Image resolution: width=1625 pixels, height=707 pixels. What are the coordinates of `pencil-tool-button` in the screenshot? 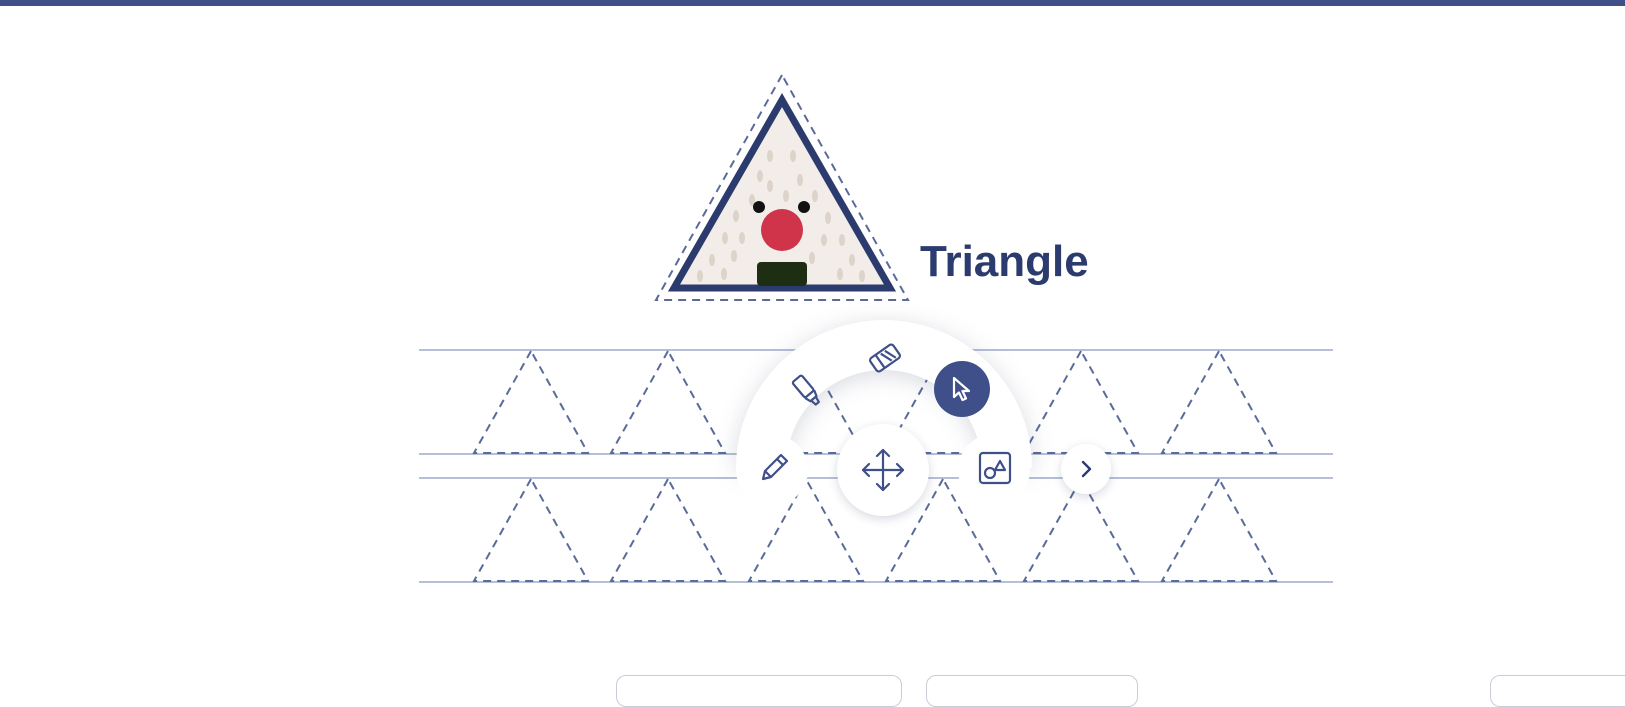 It's located at (774, 468).